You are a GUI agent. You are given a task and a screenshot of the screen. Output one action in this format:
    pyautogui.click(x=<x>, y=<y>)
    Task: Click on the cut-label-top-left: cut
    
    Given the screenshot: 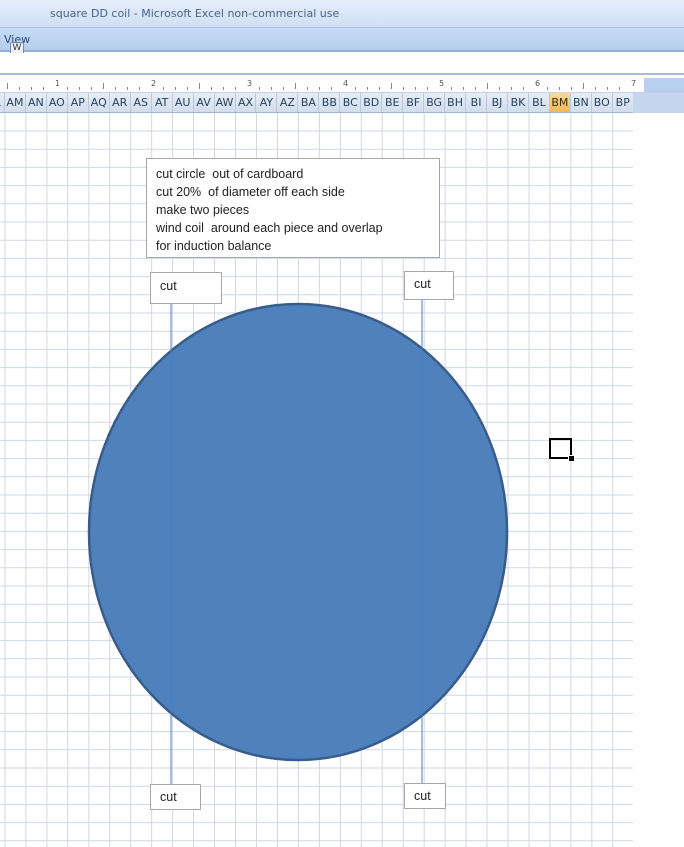 What is the action you would take?
    pyautogui.click(x=186, y=288)
    